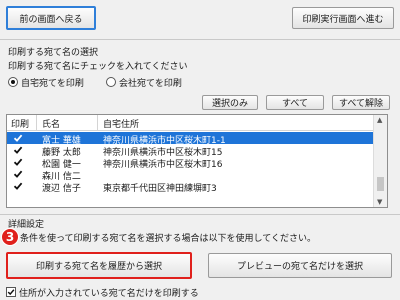 This screenshot has width=400, height=300. I want to click on scroll-down-icon: ▼, so click(379, 202).